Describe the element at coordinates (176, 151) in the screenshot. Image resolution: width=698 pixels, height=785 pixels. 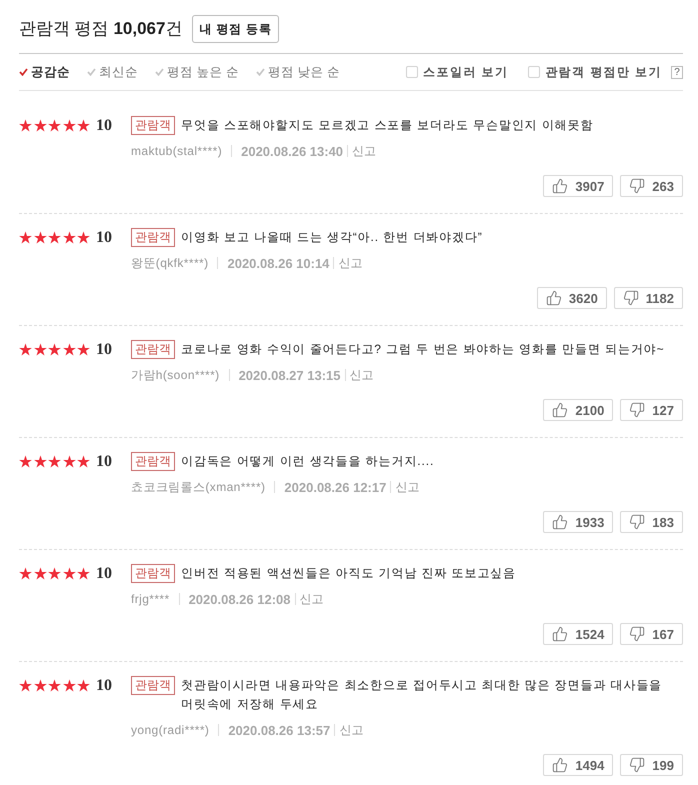
I see `user-name: maktub(stal****)` at that location.